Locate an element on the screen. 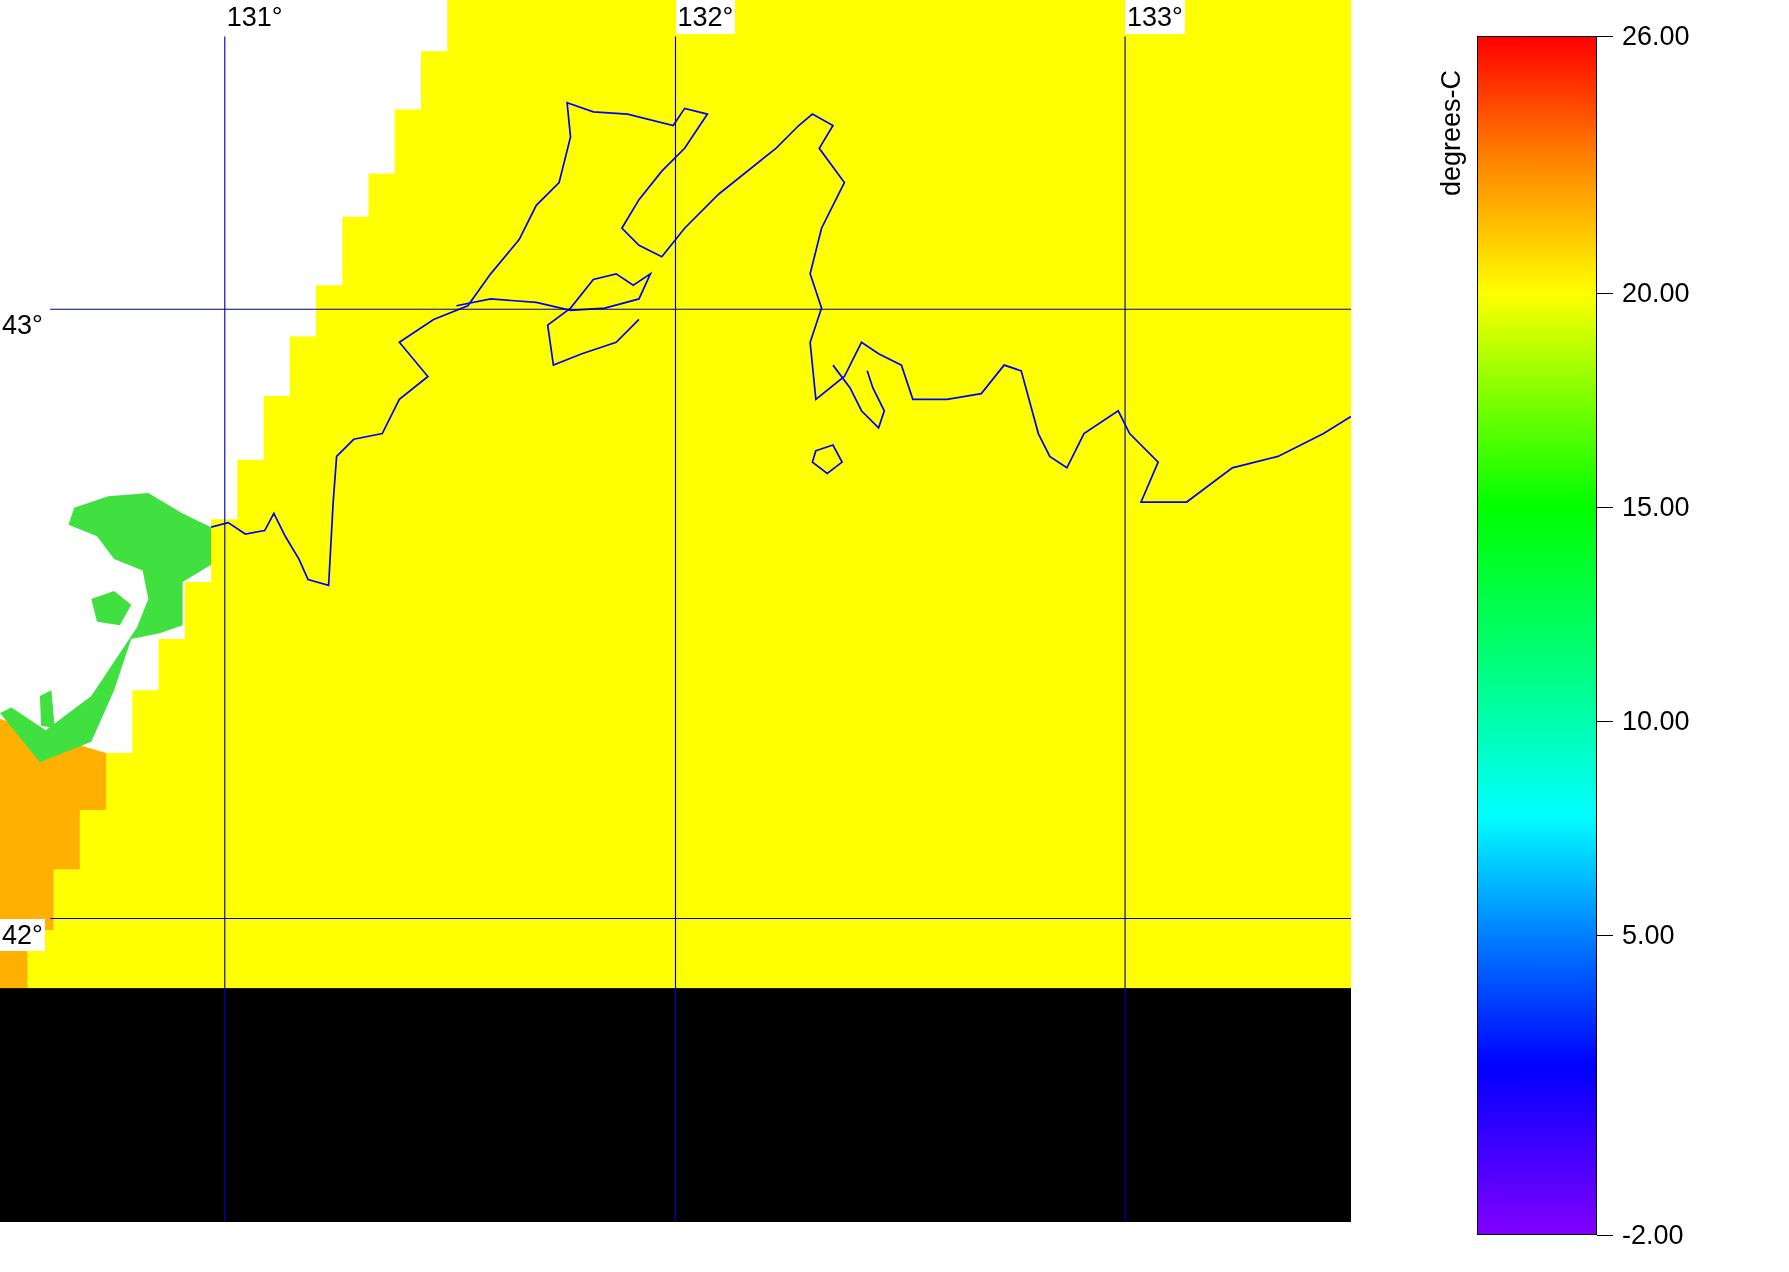 The image size is (1789, 1272). tick-label: 20.00 is located at coordinates (1656, 292).